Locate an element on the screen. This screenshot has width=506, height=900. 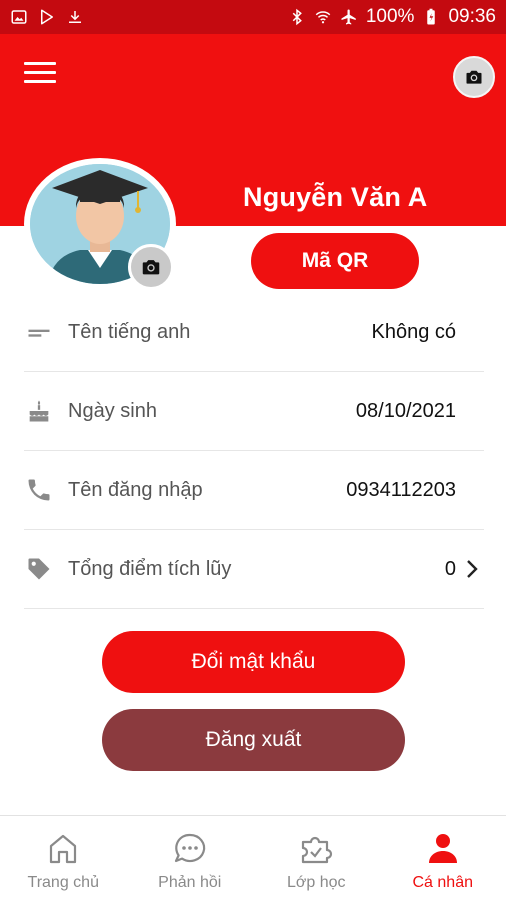
nav-label: Cá nhân is located at coordinates (443, 882).